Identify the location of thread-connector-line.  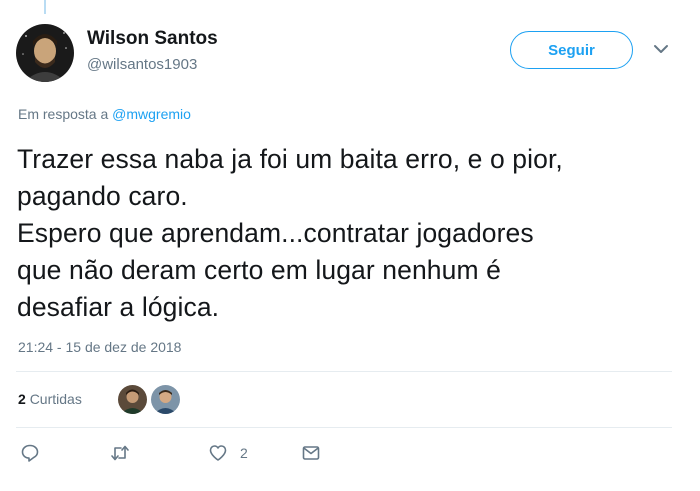
(45, 7).